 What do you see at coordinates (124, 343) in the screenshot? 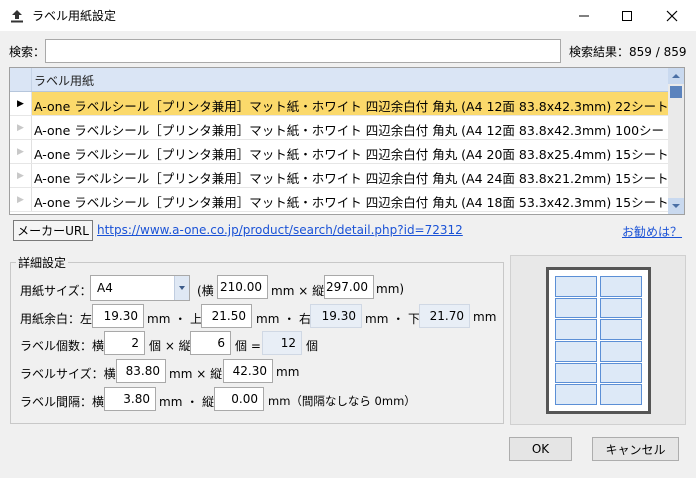
I see `label-cols-input: 2` at bounding box center [124, 343].